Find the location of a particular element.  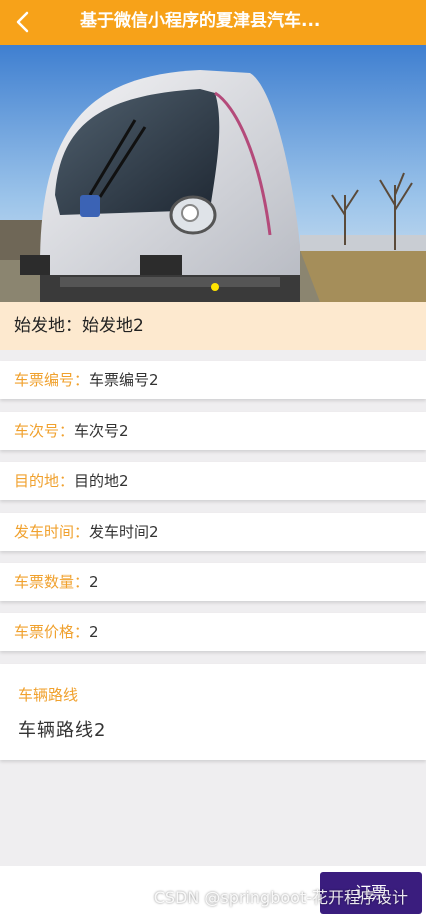

detail-label: 车次号： is located at coordinates (44, 431).